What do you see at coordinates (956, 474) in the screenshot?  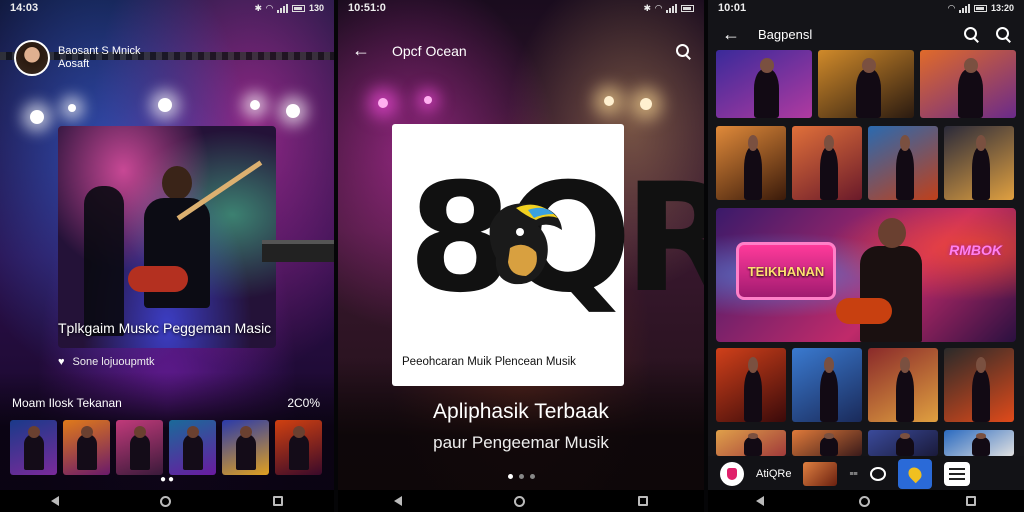 I see `menu-icon` at bounding box center [956, 474].